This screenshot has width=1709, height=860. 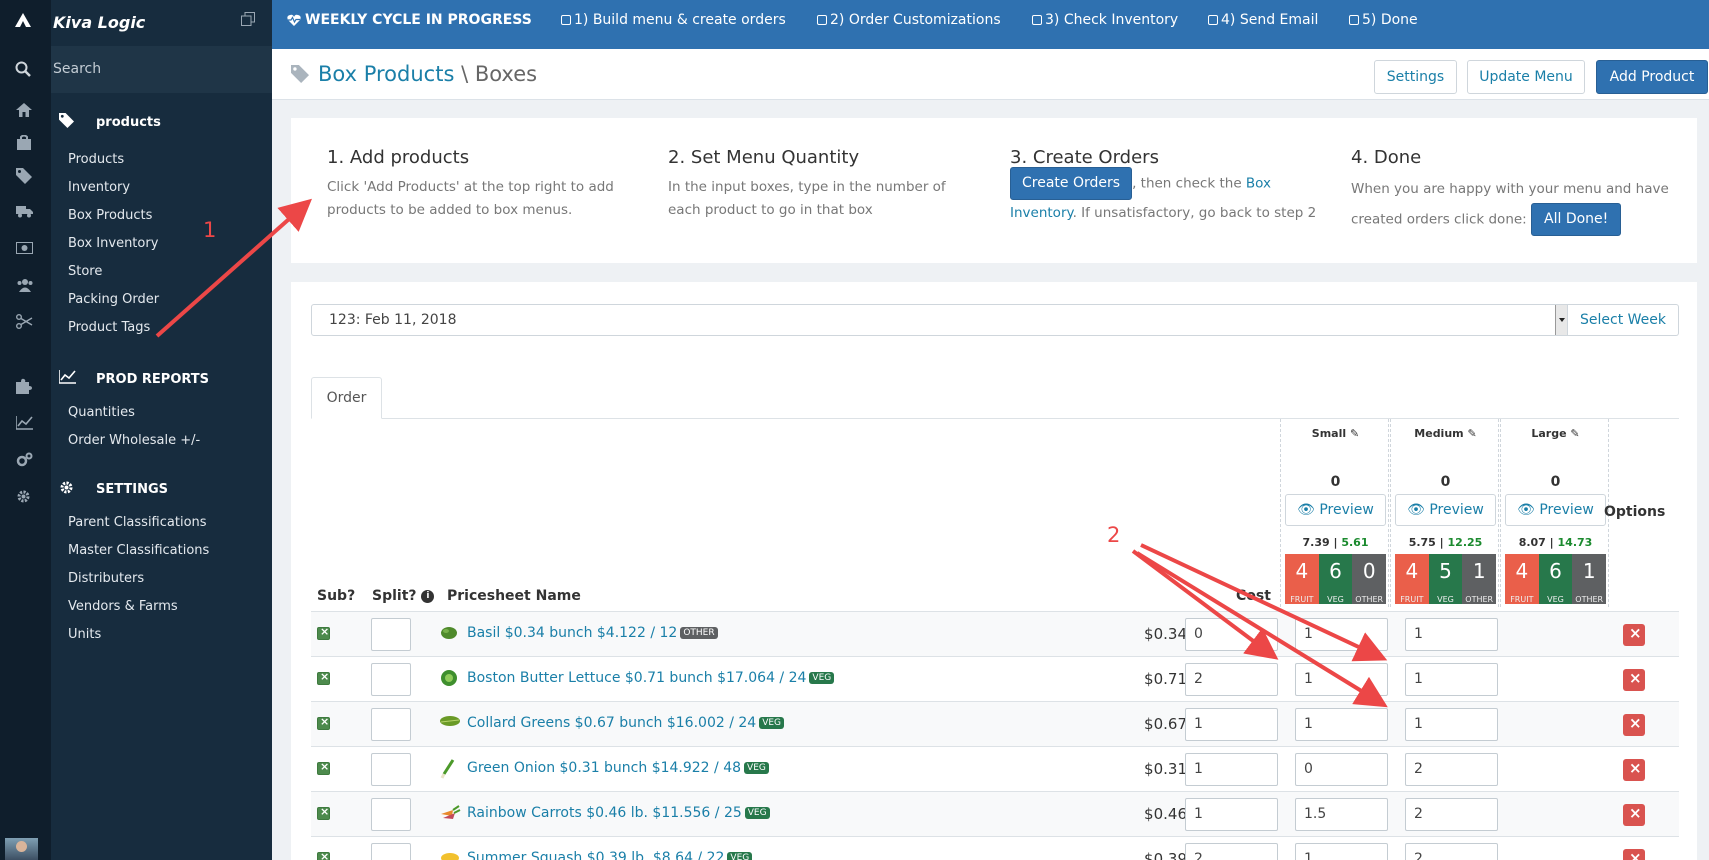 I want to click on breadcrumb-box-products: Box Products, so click(x=386, y=74).